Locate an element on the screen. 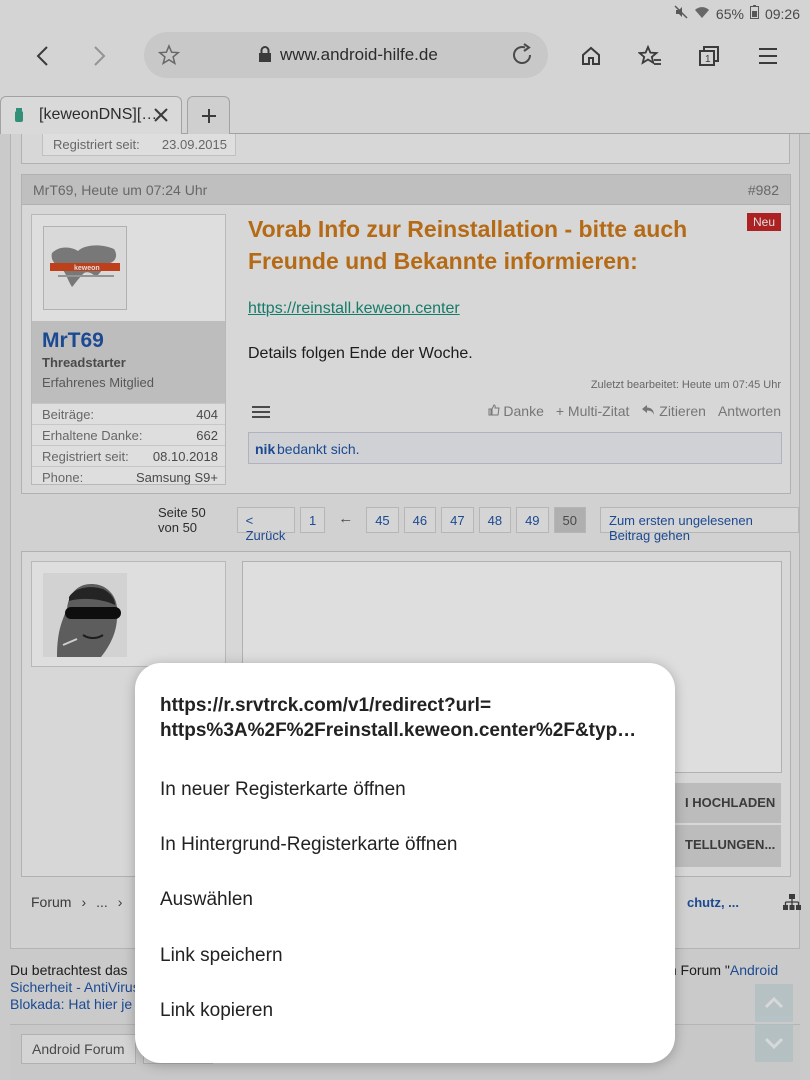  select-item: Auswählen is located at coordinates (405, 900).